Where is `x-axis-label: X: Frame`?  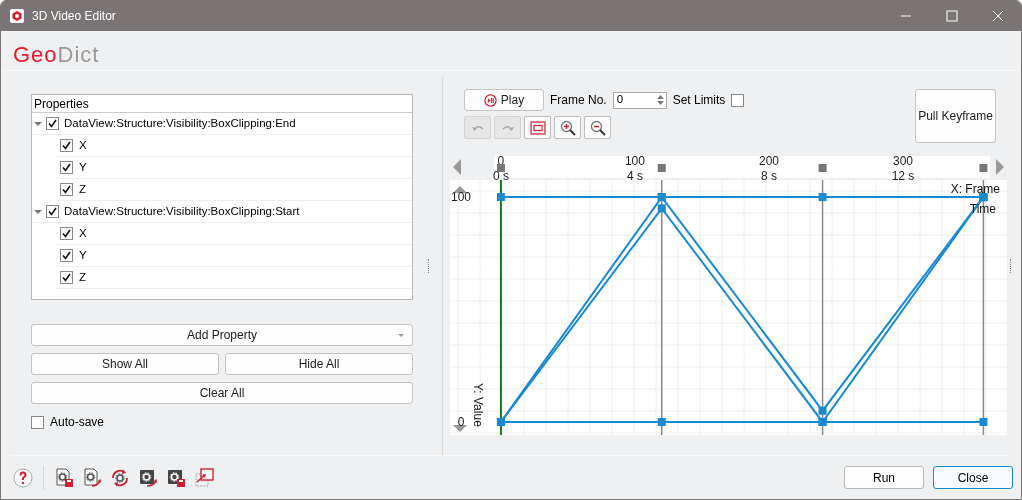
x-axis-label: X: Frame is located at coordinates (975, 189).